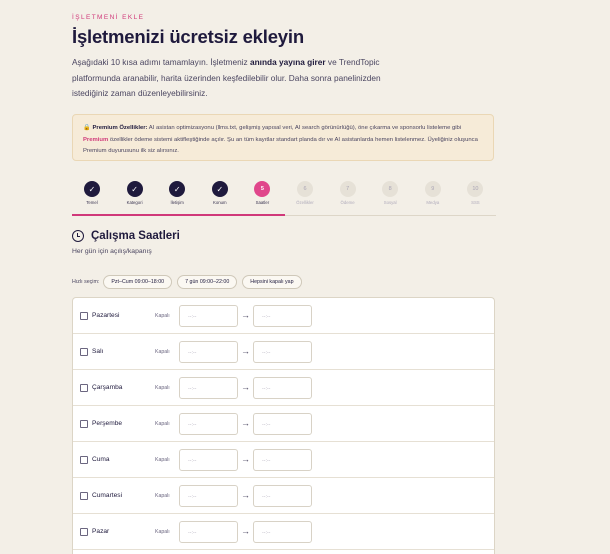 Image resolution: width=610 pixels, height=554 pixels. I want to click on step-number: 6, so click(305, 189).